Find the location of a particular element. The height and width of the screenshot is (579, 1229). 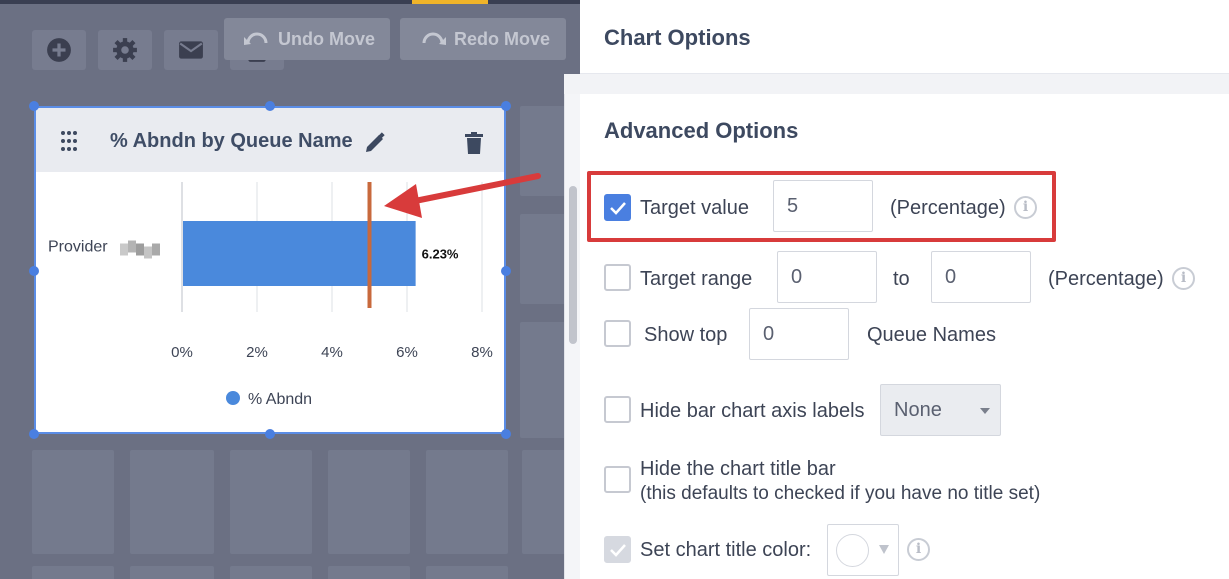

annotation-arrow is located at coordinates (462, 195).